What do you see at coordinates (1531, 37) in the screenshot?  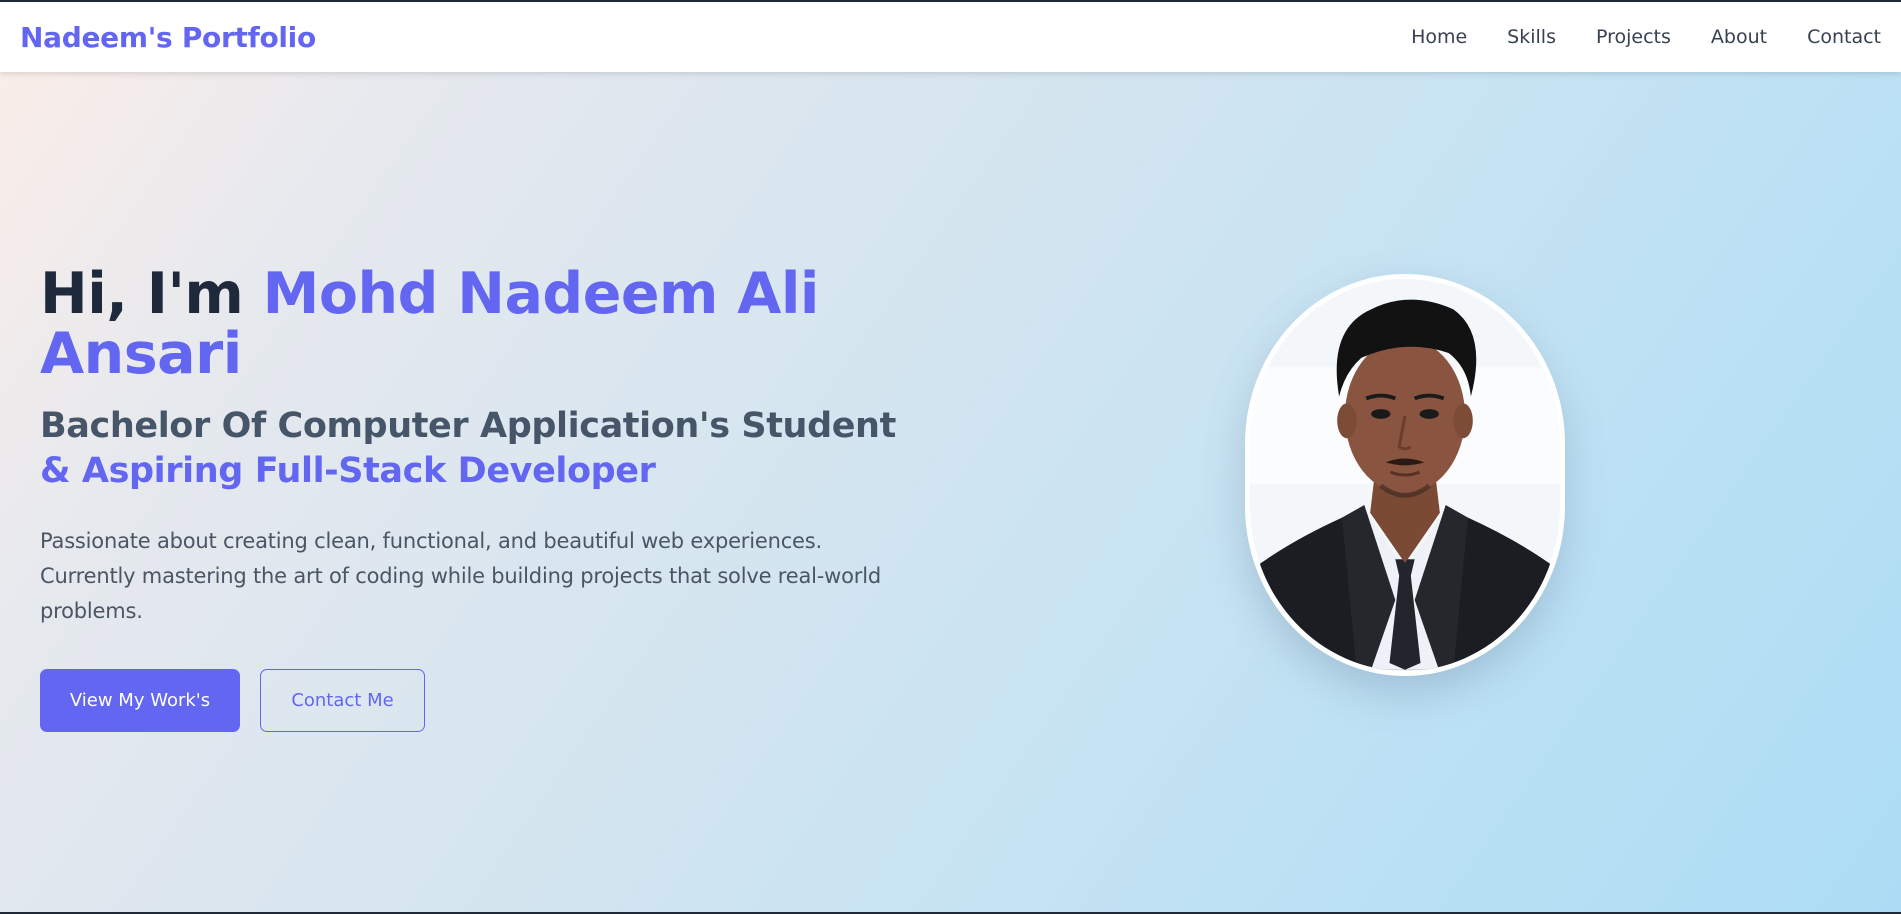 I see `nav-link-skills: Skills` at bounding box center [1531, 37].